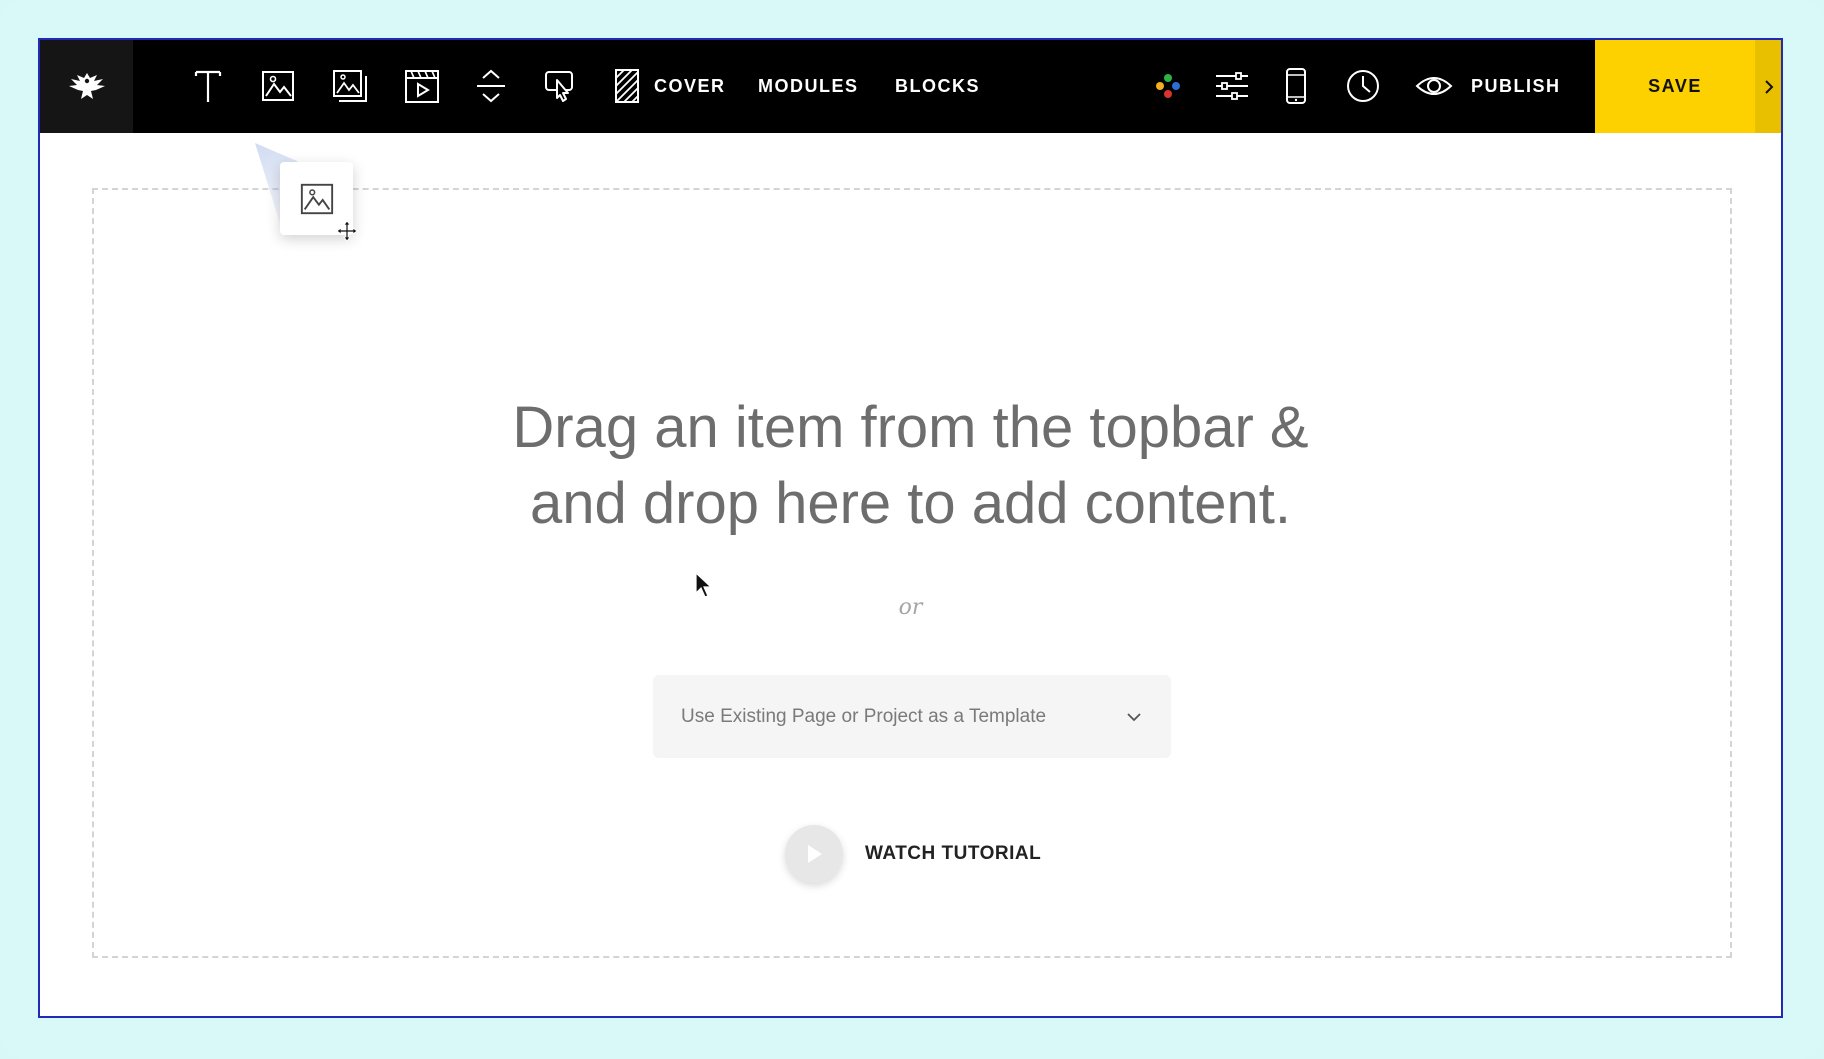 This screenshot has width=1824, height=1059. I want to click on publish-button: PUBLISH, so click(1516, 86).